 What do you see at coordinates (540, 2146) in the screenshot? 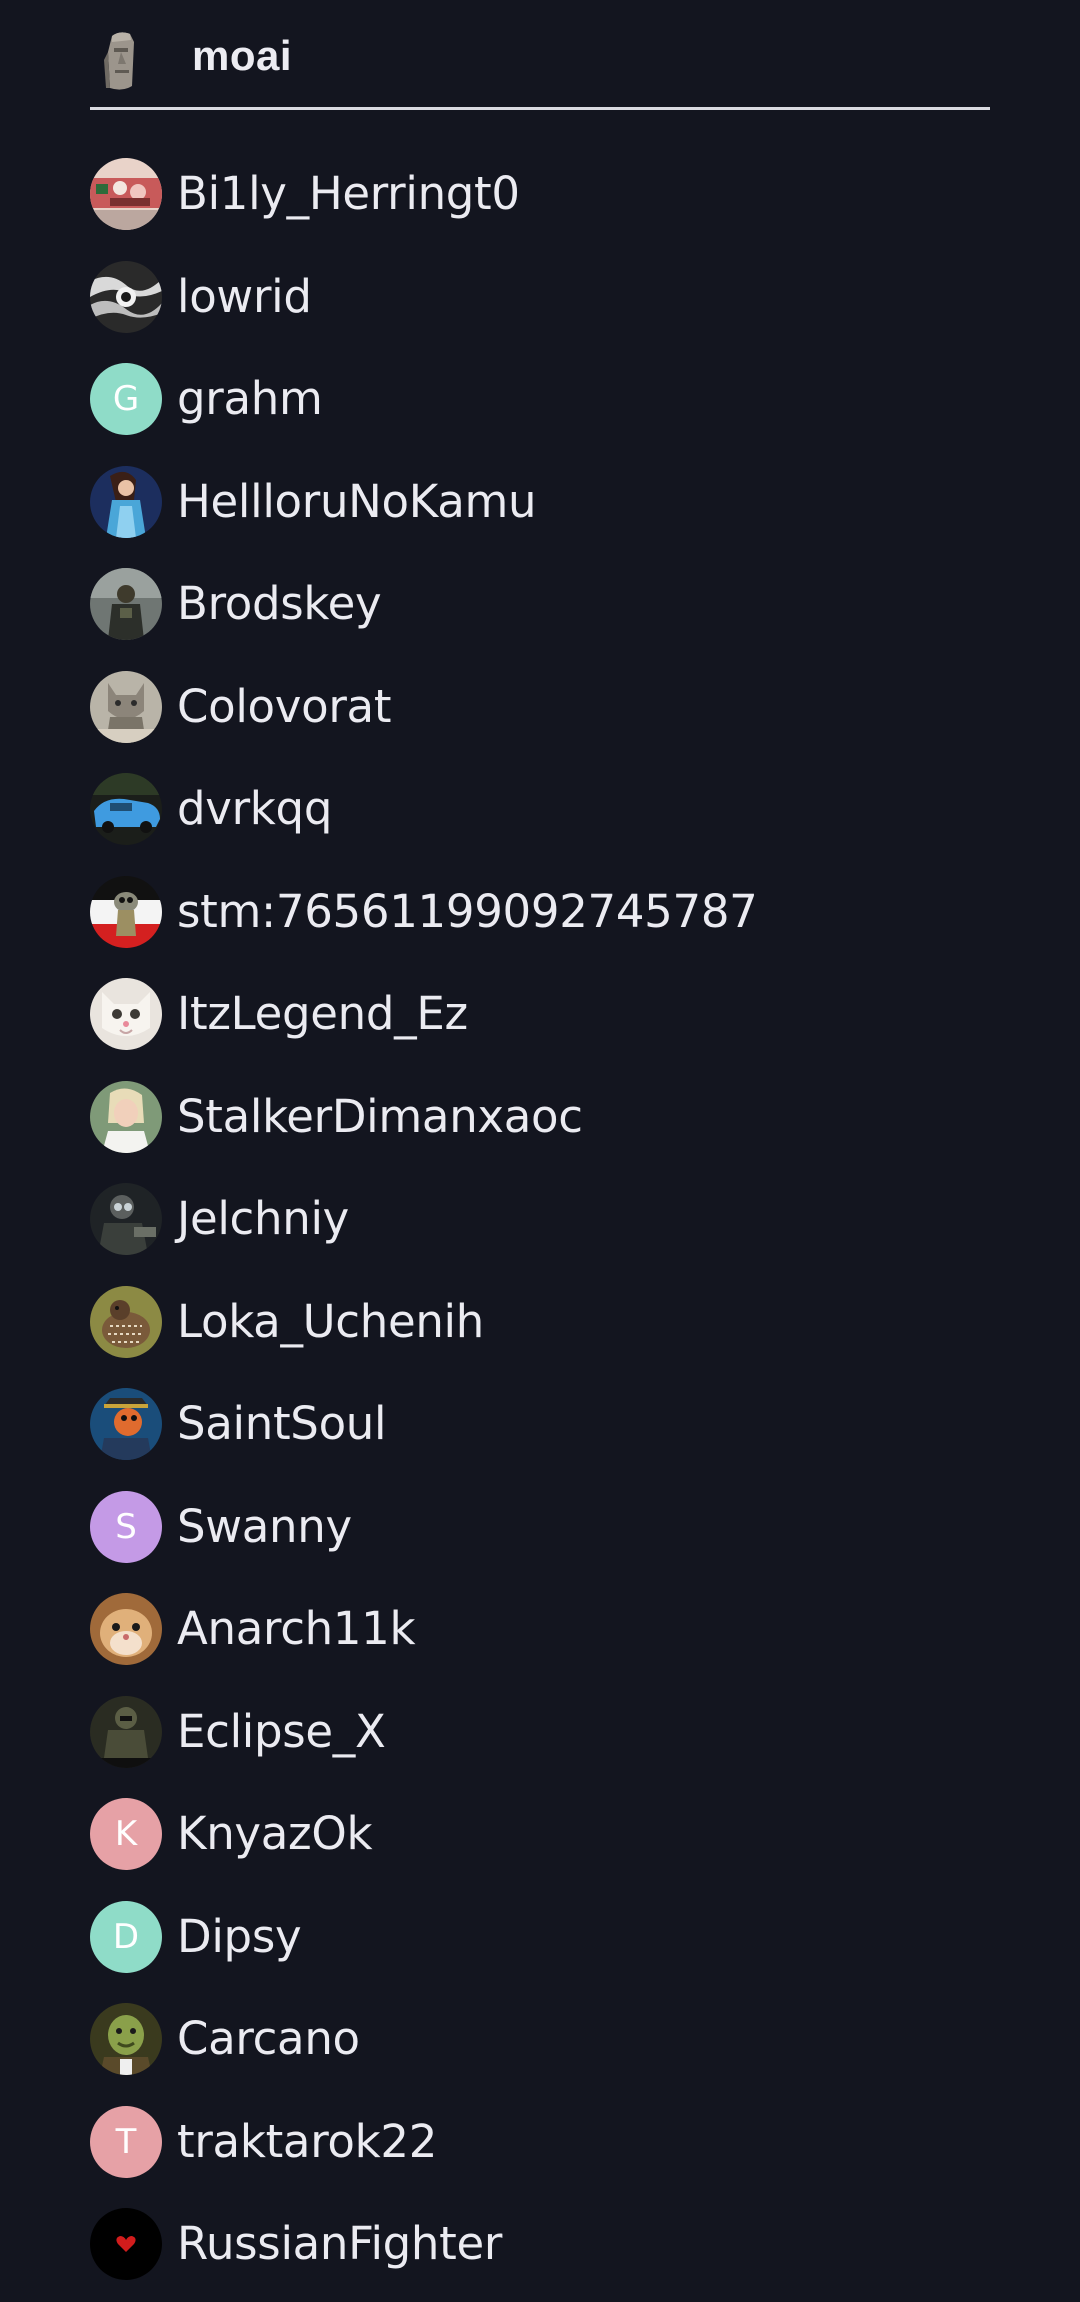
I see `list-item: T traktarok22` at bounding box center [540, 2146].